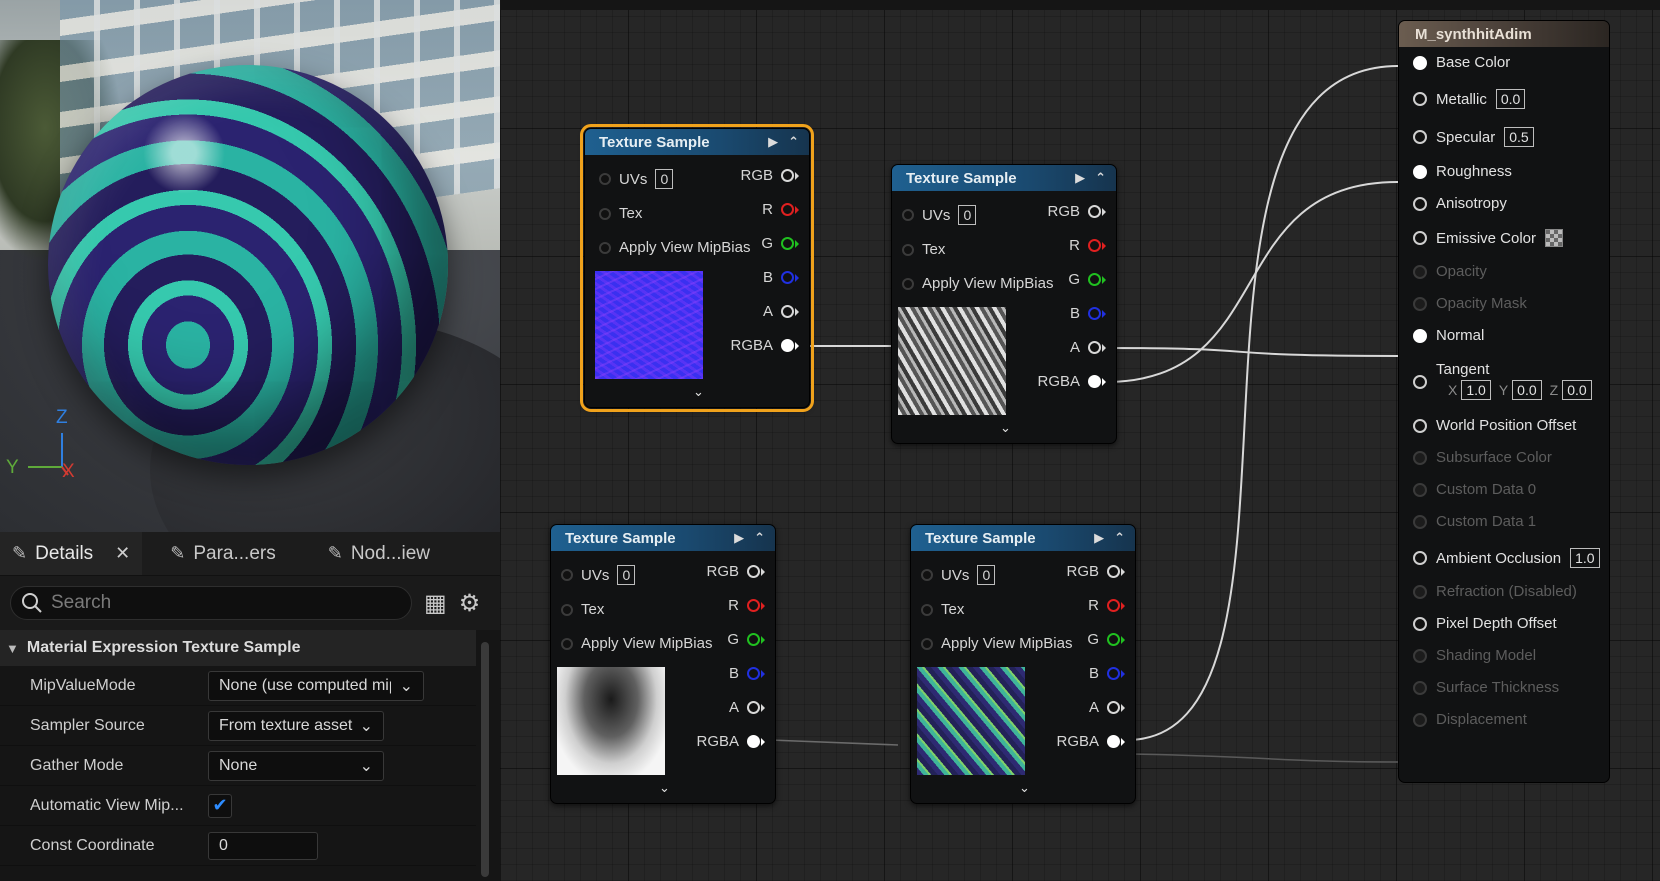  I want to click on close-icon: ✕, so click(122, 553).